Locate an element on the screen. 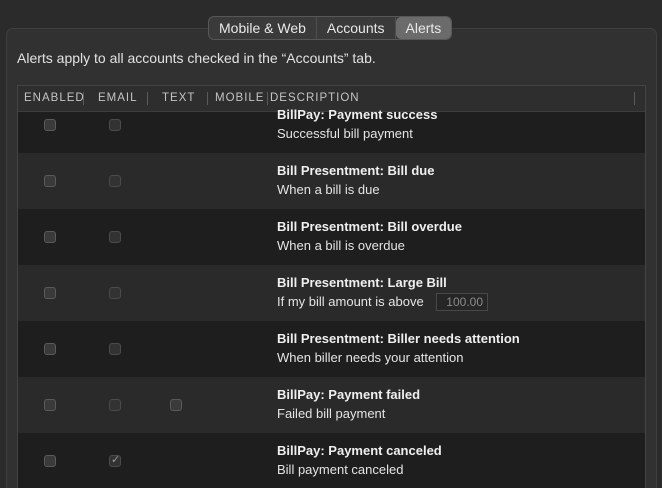  alert-title: BillPay: Payment success is located at coordinates (357, 114).